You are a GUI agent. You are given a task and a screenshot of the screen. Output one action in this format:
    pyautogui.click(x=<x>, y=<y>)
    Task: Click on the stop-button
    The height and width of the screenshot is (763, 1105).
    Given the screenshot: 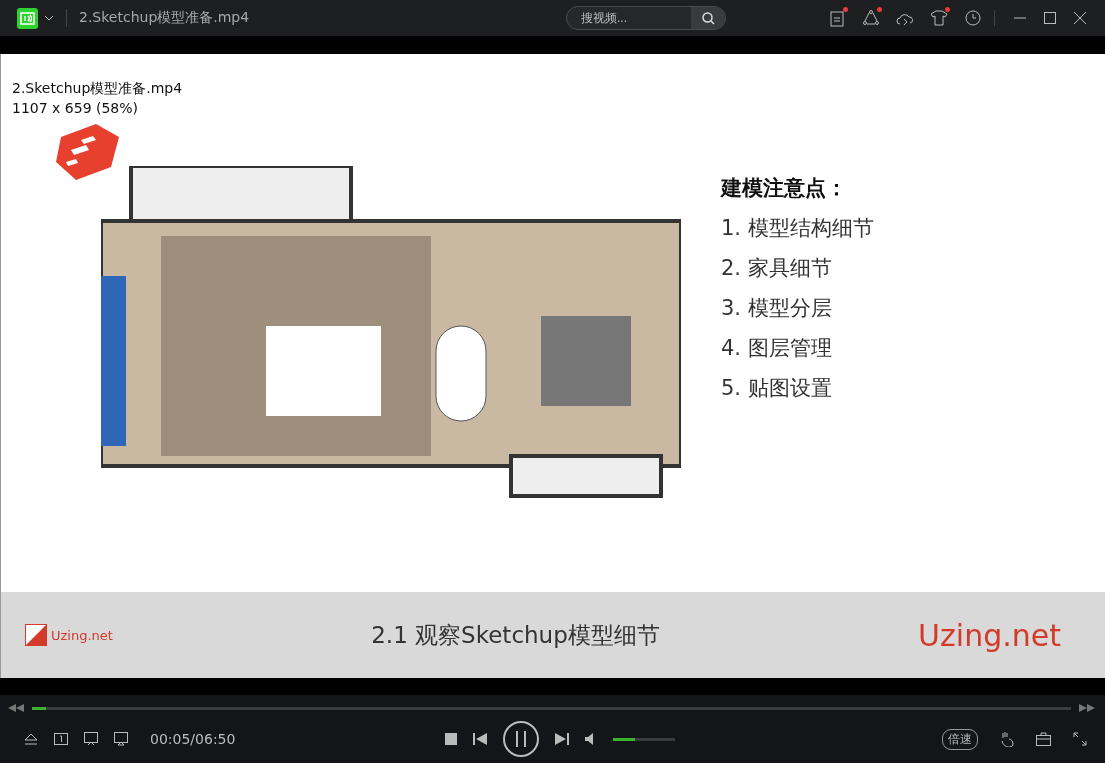 What is the action you would take?
    pyautogui.click(x=451, y=739)
    